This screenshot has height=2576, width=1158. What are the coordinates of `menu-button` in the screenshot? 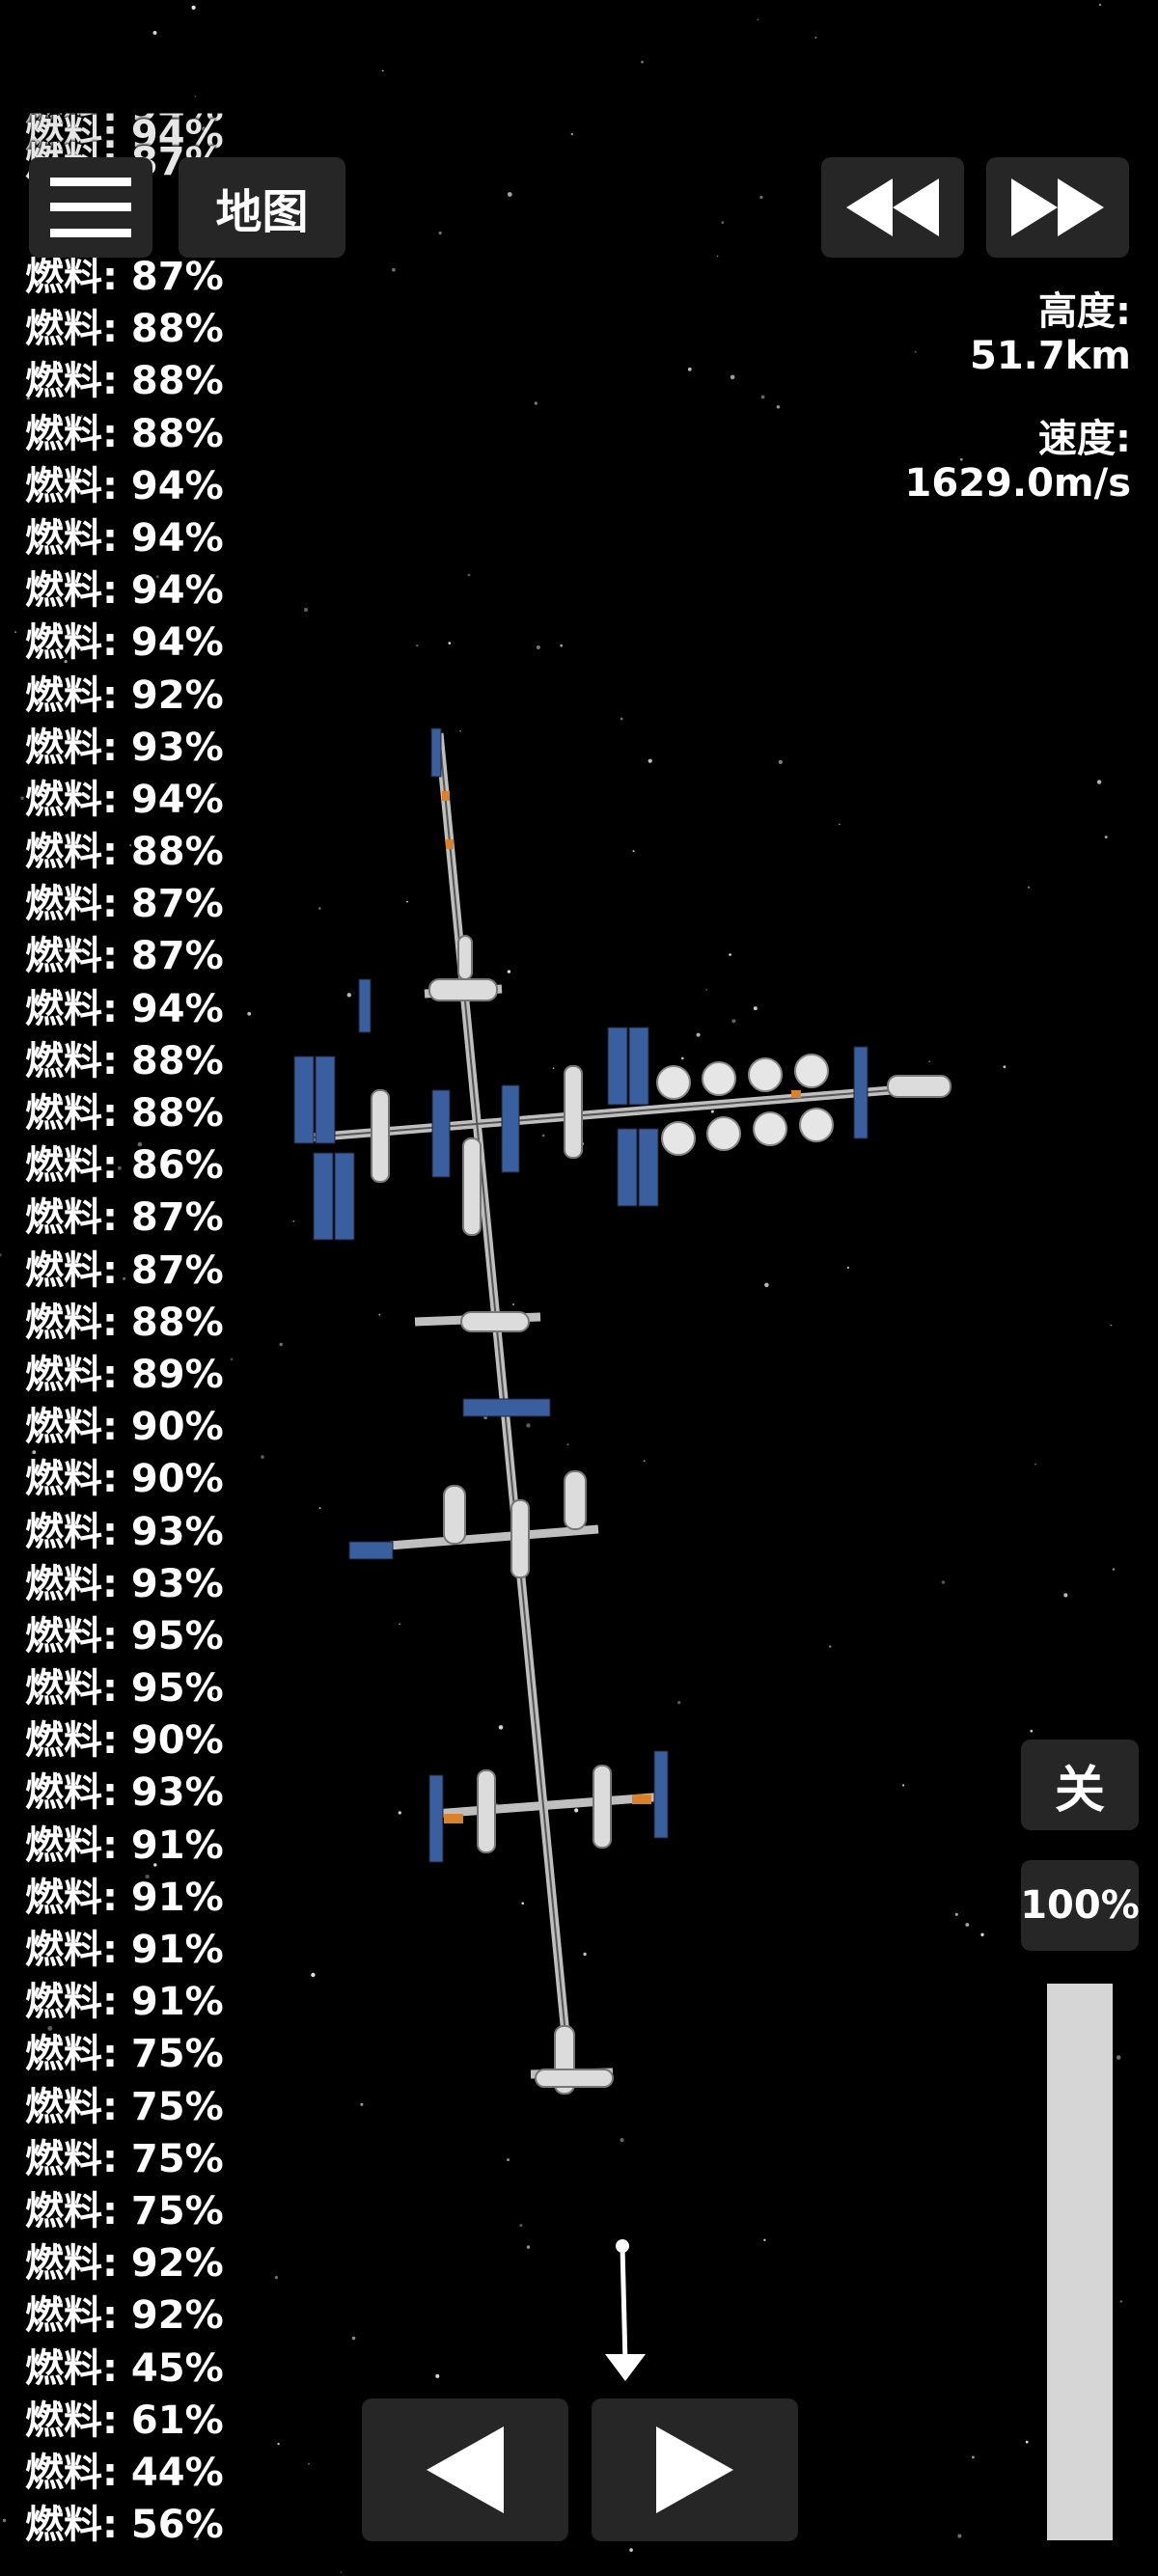 It's located at (90, 208).